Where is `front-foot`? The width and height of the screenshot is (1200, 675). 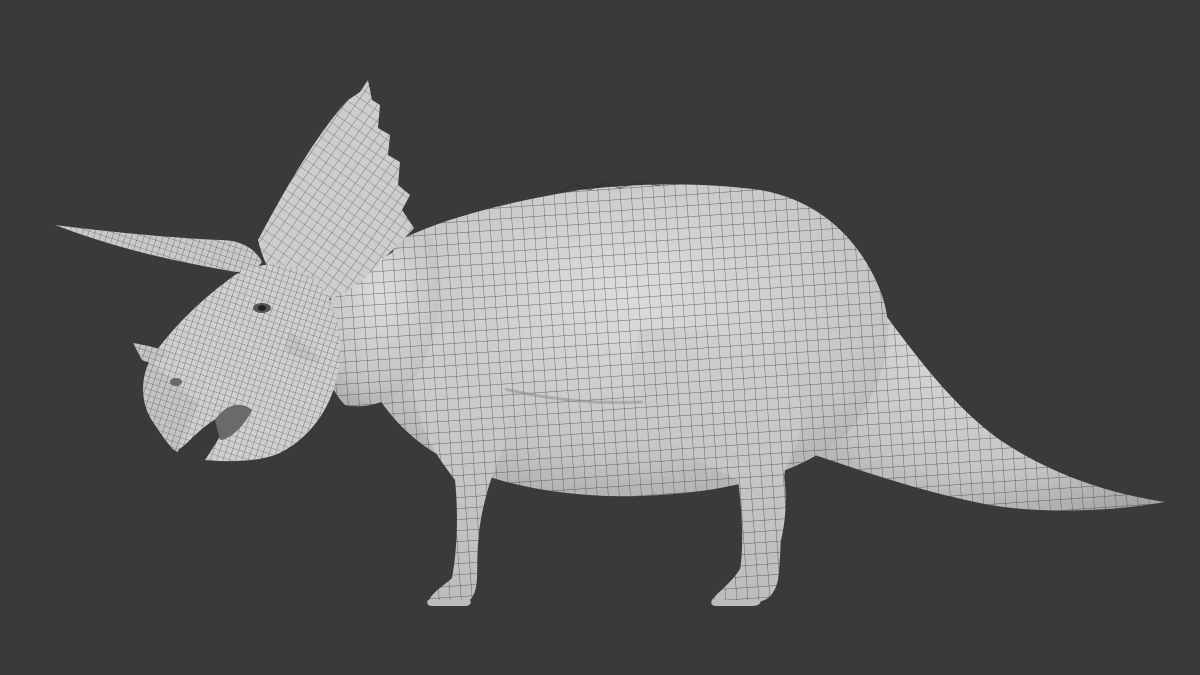 front-foot is located at coordinates (449, 603).